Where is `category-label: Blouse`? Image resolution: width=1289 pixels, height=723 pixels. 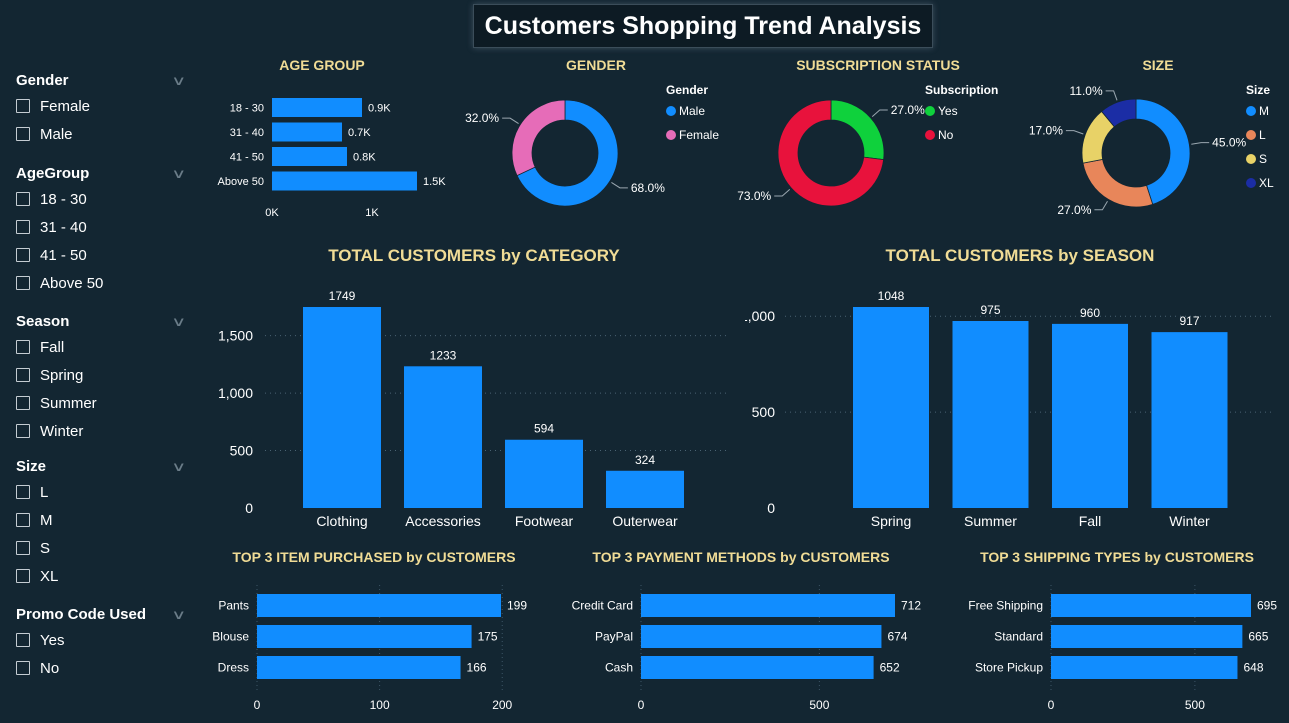 category-label: Blouse is located at coordinates (230, 637).